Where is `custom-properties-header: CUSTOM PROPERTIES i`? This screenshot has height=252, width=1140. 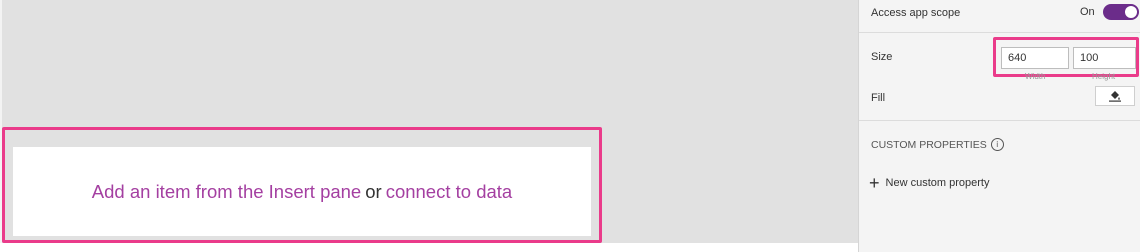
custom-properties-header: CUSTOM PROPERTIES i is located at coordinates (937, 144).